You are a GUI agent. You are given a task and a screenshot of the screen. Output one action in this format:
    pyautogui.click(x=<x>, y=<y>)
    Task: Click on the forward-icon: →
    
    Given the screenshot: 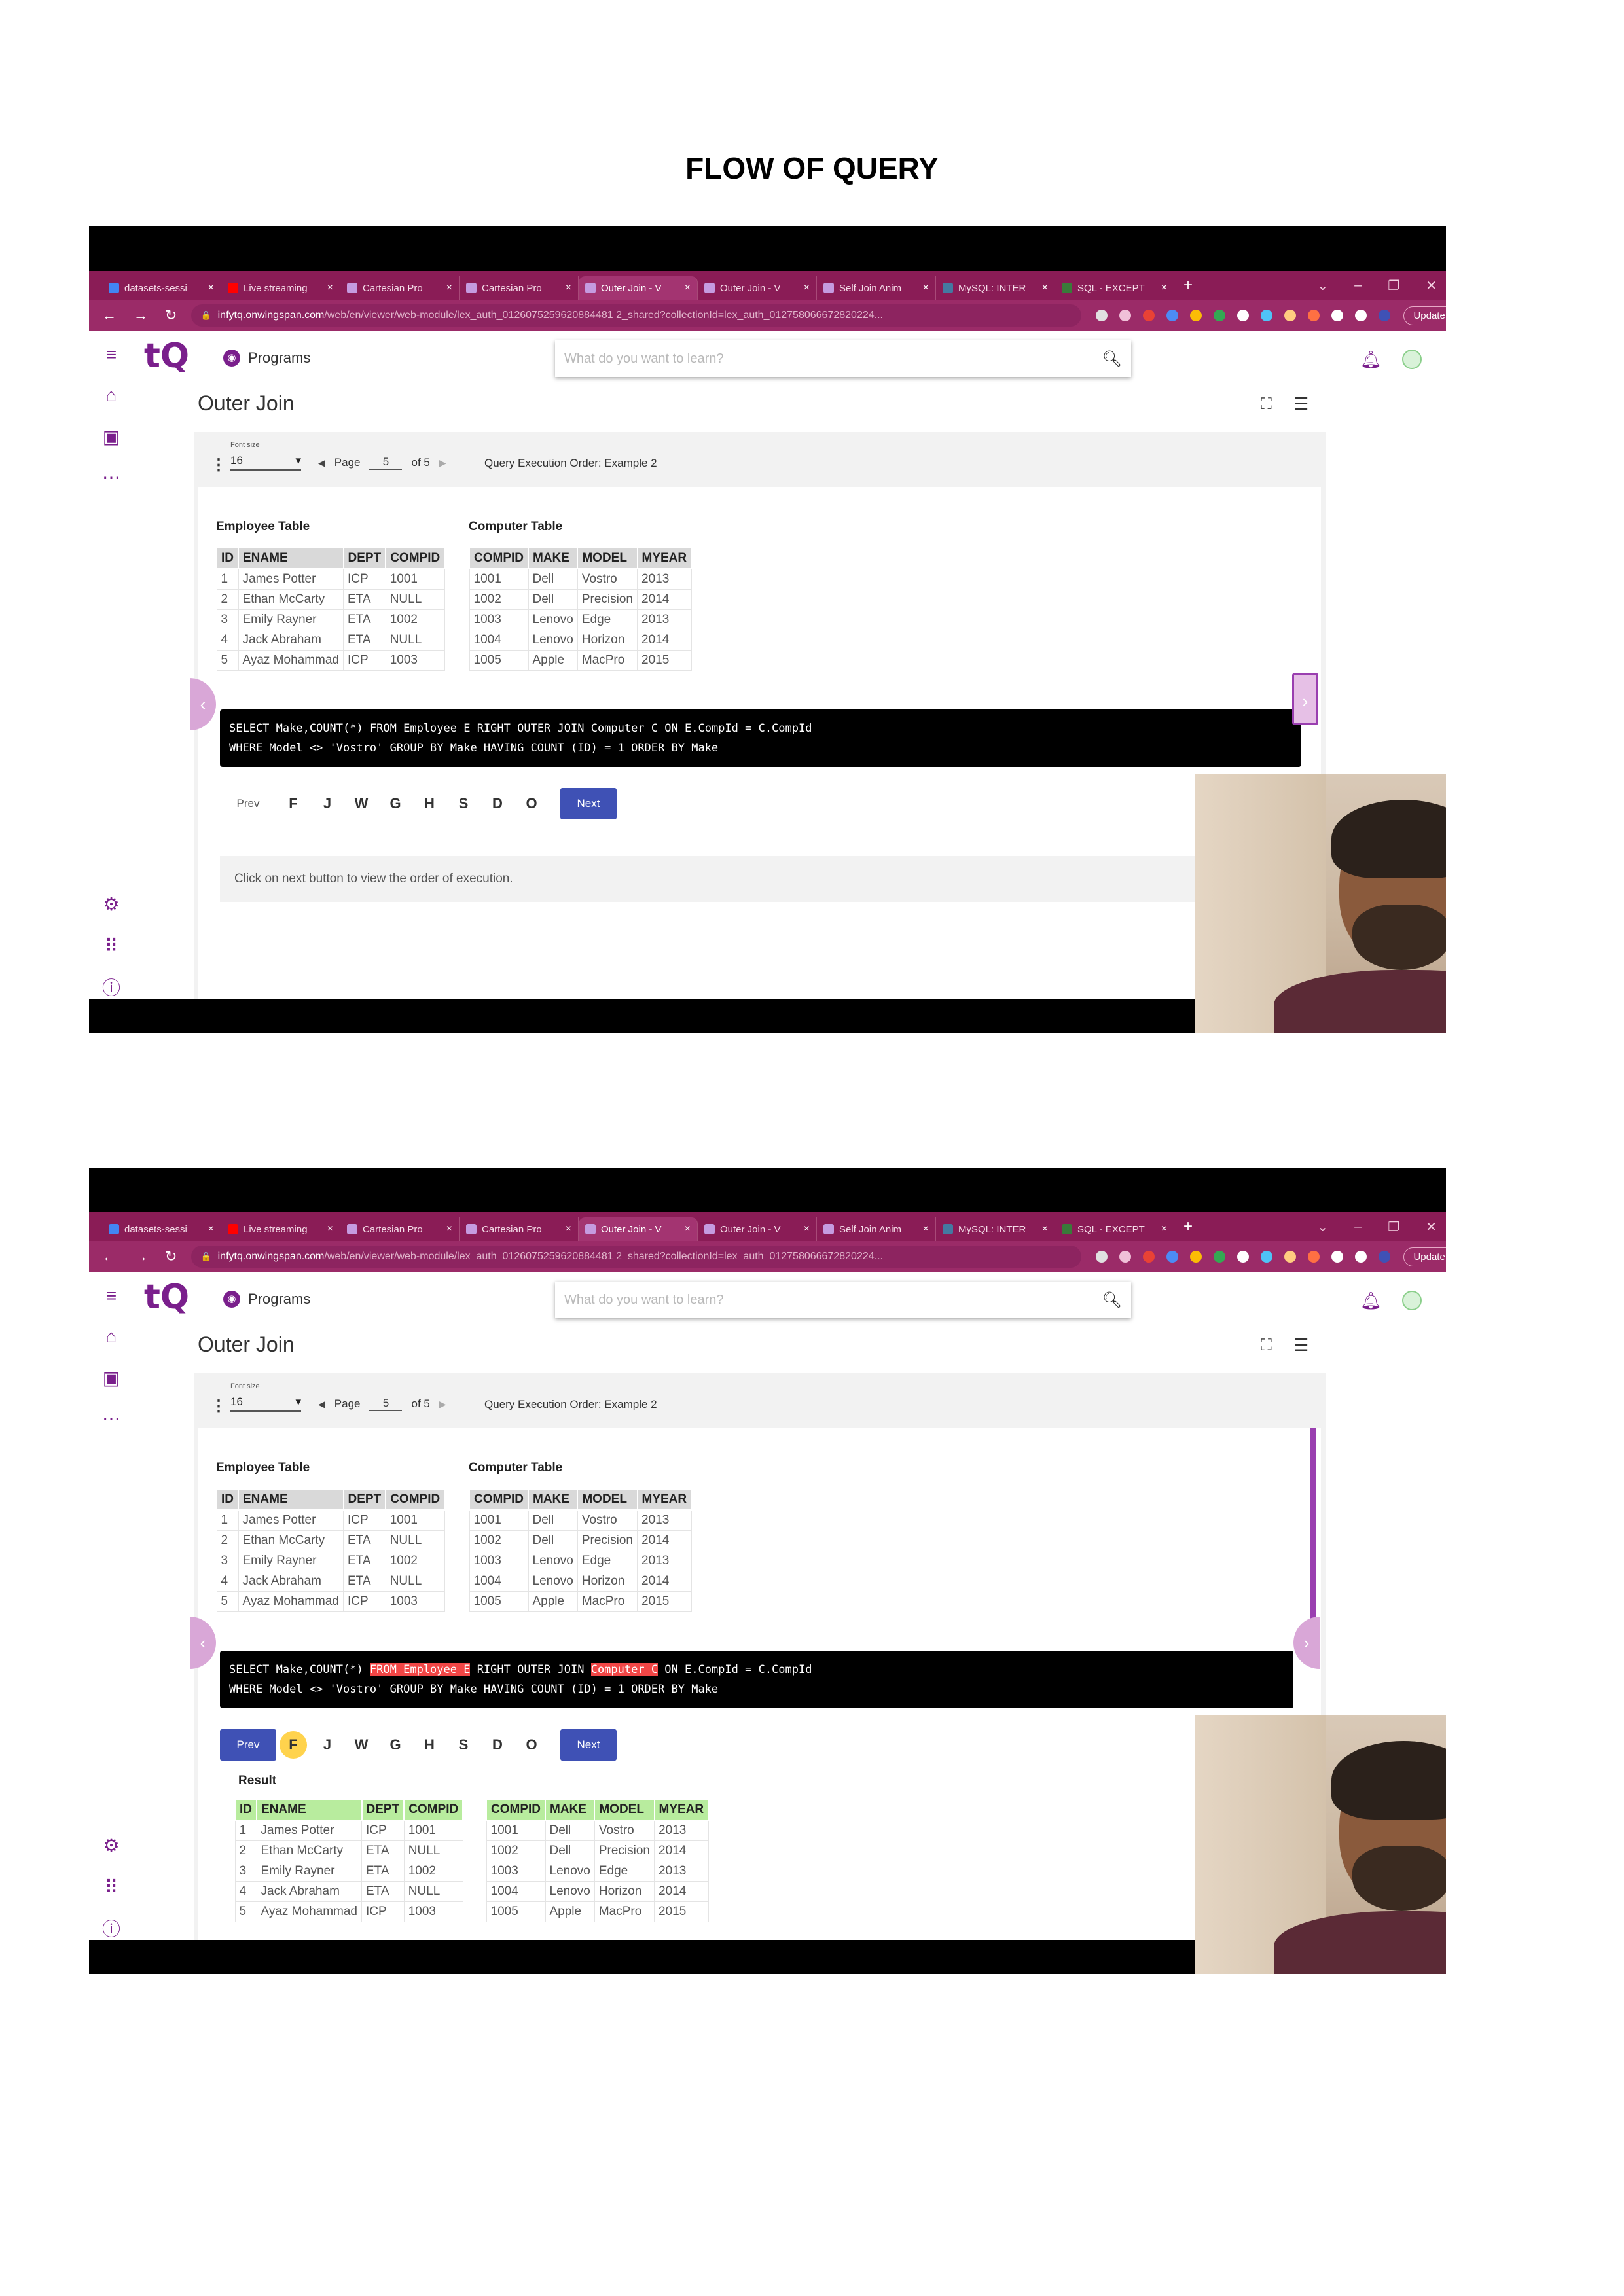 What is the action you would take?
    pyautogui.click(x=141, y=1256)
    